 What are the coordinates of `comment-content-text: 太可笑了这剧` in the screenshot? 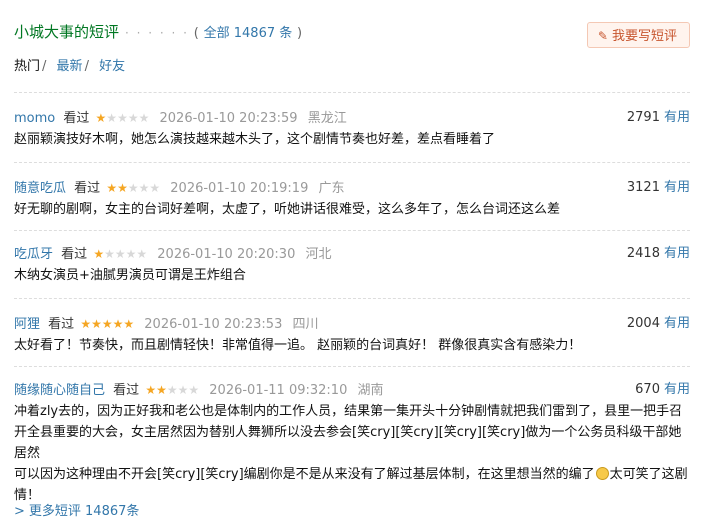 It's located at (648, 474).